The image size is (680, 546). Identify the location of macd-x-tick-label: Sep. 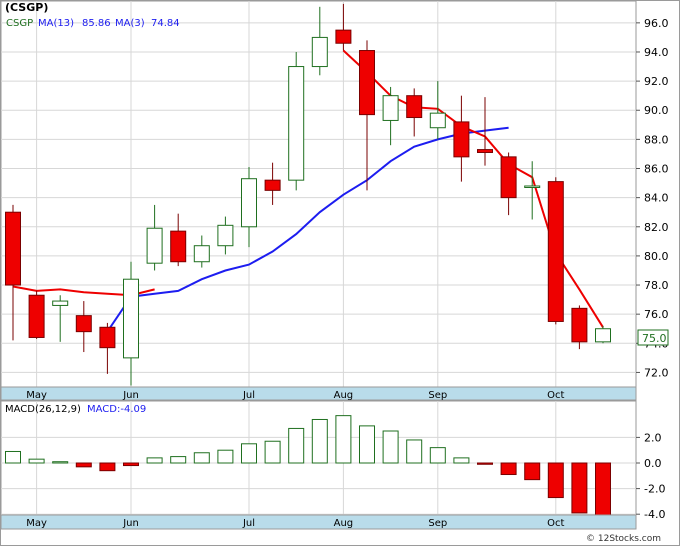
(437, 523).